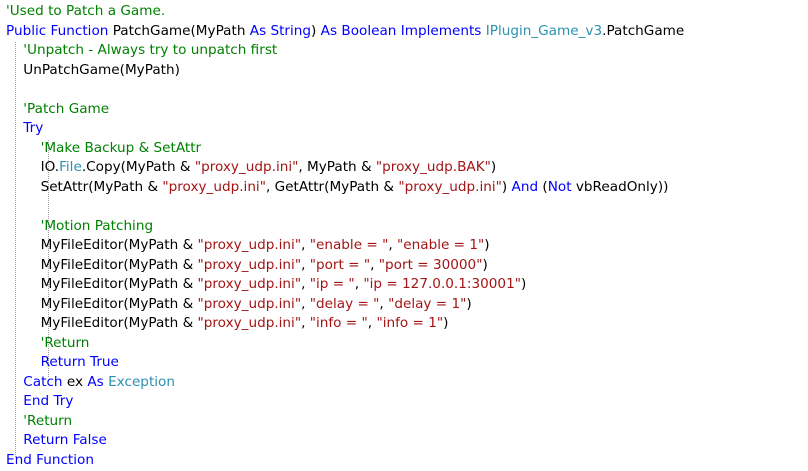  Describe the element at coordinates (33, 167) in the screenshot. I see `text-token: IO.` at that location.